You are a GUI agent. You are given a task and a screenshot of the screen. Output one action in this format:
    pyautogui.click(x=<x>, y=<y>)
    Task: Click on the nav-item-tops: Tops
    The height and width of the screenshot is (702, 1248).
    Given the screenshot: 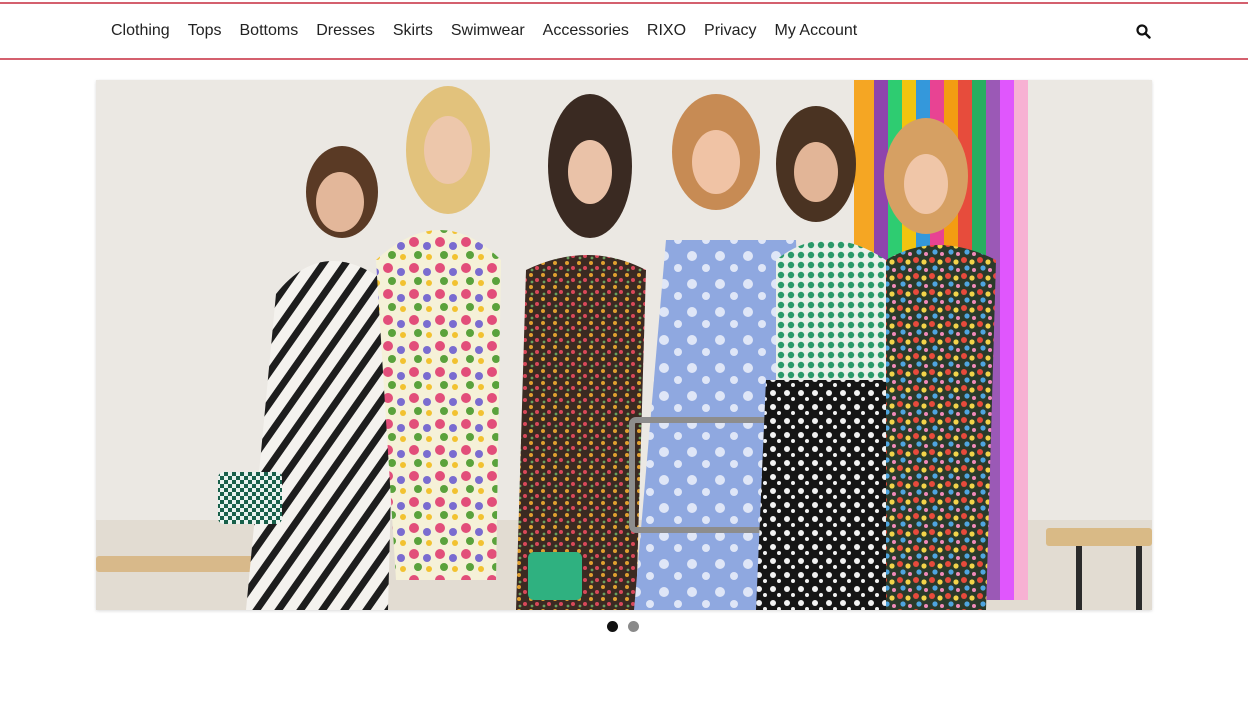 What is the action you would take?
    pyautogui.click(x=205, y=31)
    